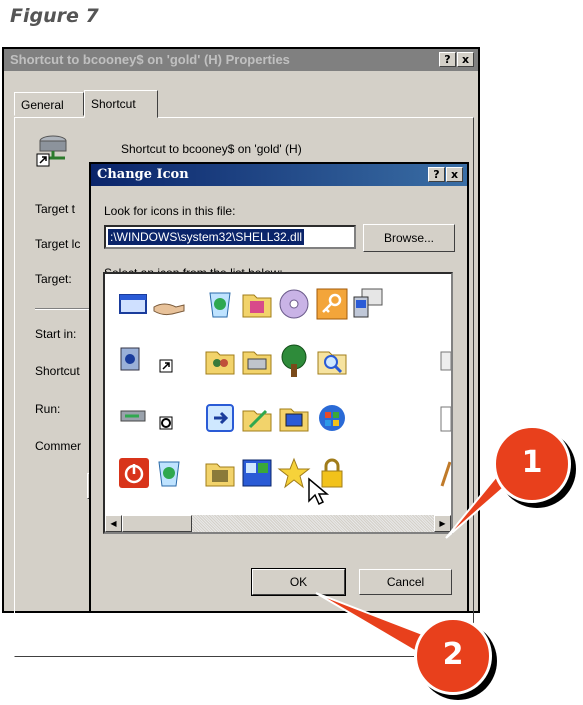 The height and width of the screenshot is (705, 583). Describe the element at coordinates (121, 104) in the screenshot. I see `tab-shortcut: Shortcut` at that location.